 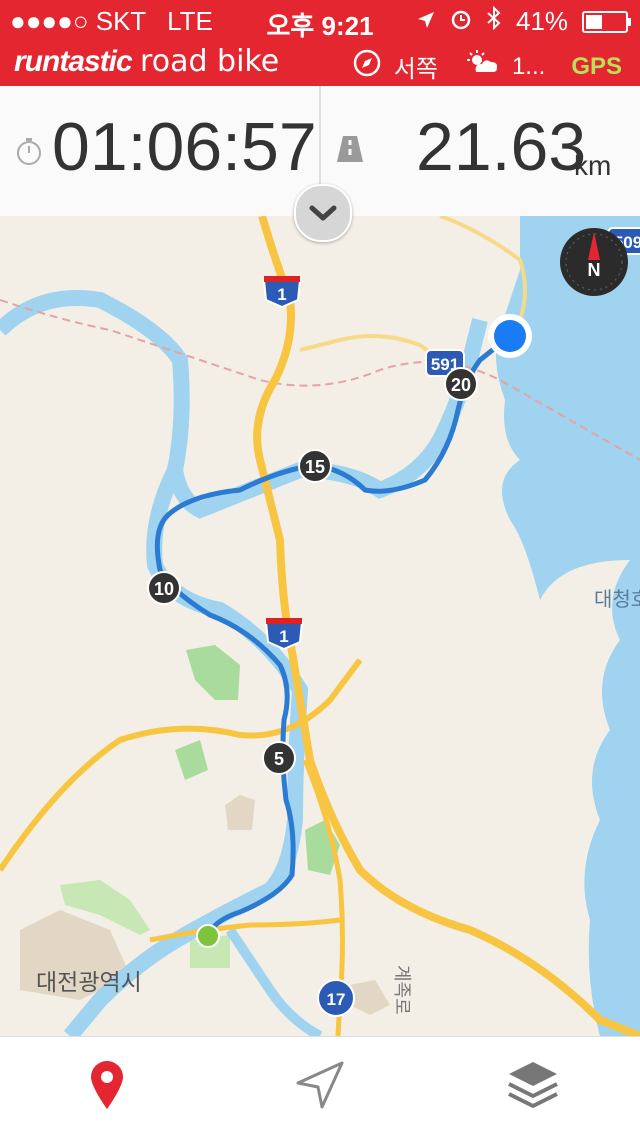 What do you see at coordinates (617, 599) in the screenshot?
I see `lake-label: 대청호` at bounding box center [617, 599].